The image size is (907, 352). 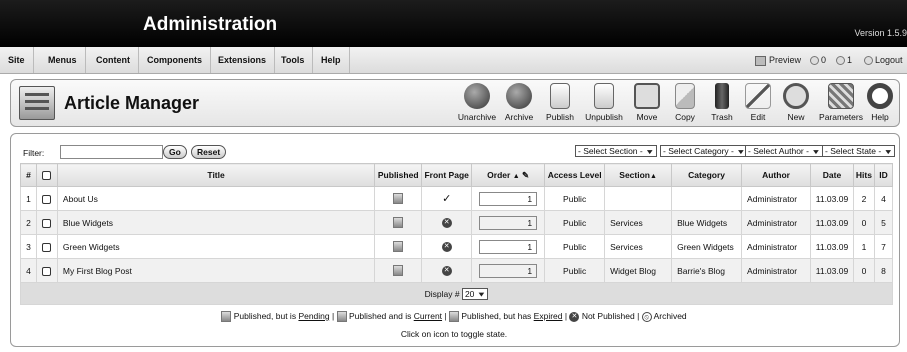 I want to click on preview-label: Preview, so click(x=785, y=60).